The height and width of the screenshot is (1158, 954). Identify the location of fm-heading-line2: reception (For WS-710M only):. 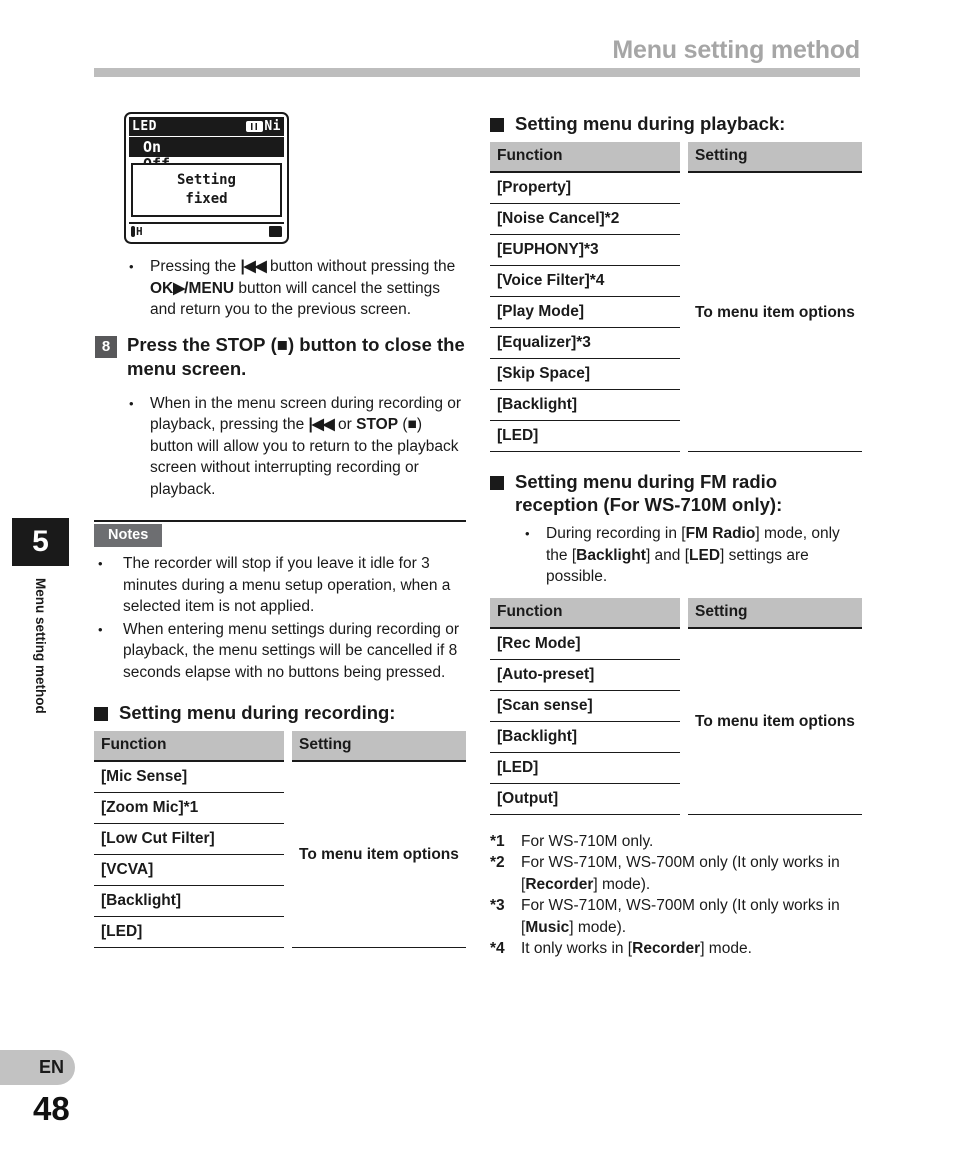
(649, 504).